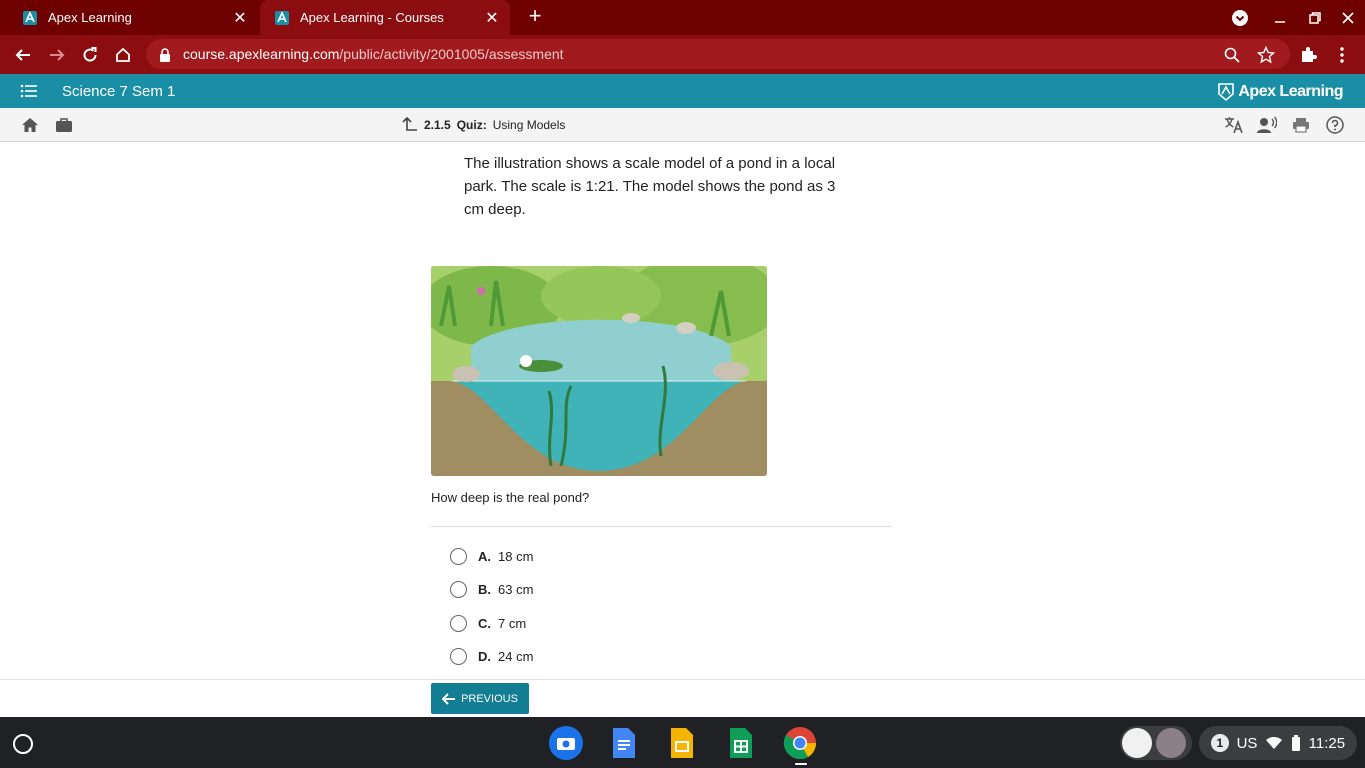 This screenshot has width=1365, height=768. What do you see at coordinates (1171, 743) in the screenshot?
I see `avatar` at bounding box center [1171, 743].